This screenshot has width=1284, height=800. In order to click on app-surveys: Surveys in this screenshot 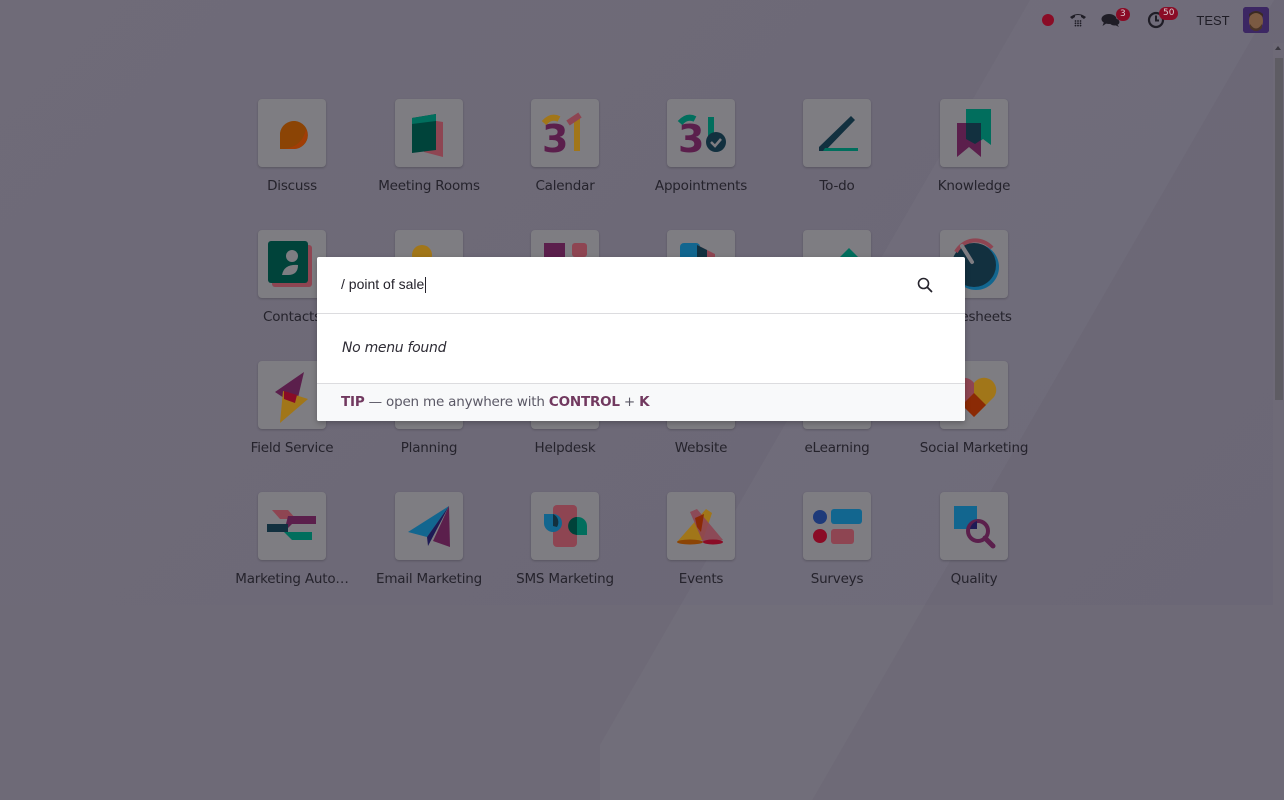, I will do `click(837, 539)`.